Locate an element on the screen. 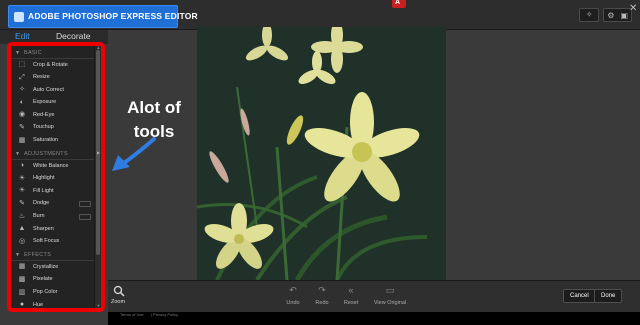  done-button: Done is located at coordinates (608, 296).